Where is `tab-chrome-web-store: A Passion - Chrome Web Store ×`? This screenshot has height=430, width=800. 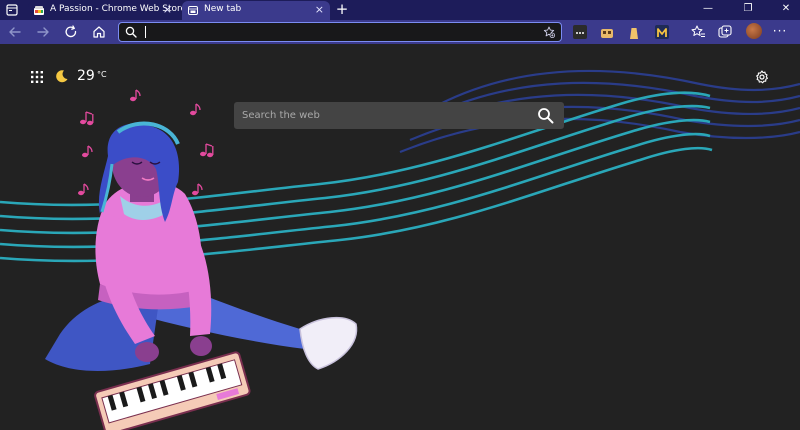 tab-chrome-web-store: A Passion - Chrome Web Store × is located at coordinates (107, 10).